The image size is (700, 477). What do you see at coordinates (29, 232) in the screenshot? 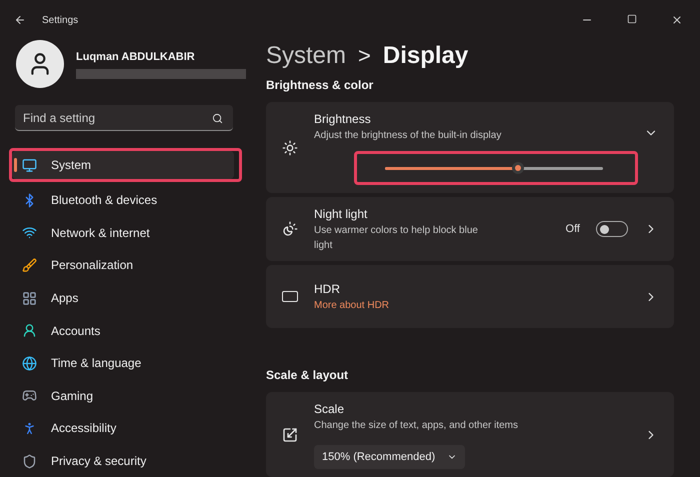
I see `wifi-icon` at bounding box center [29, 232].